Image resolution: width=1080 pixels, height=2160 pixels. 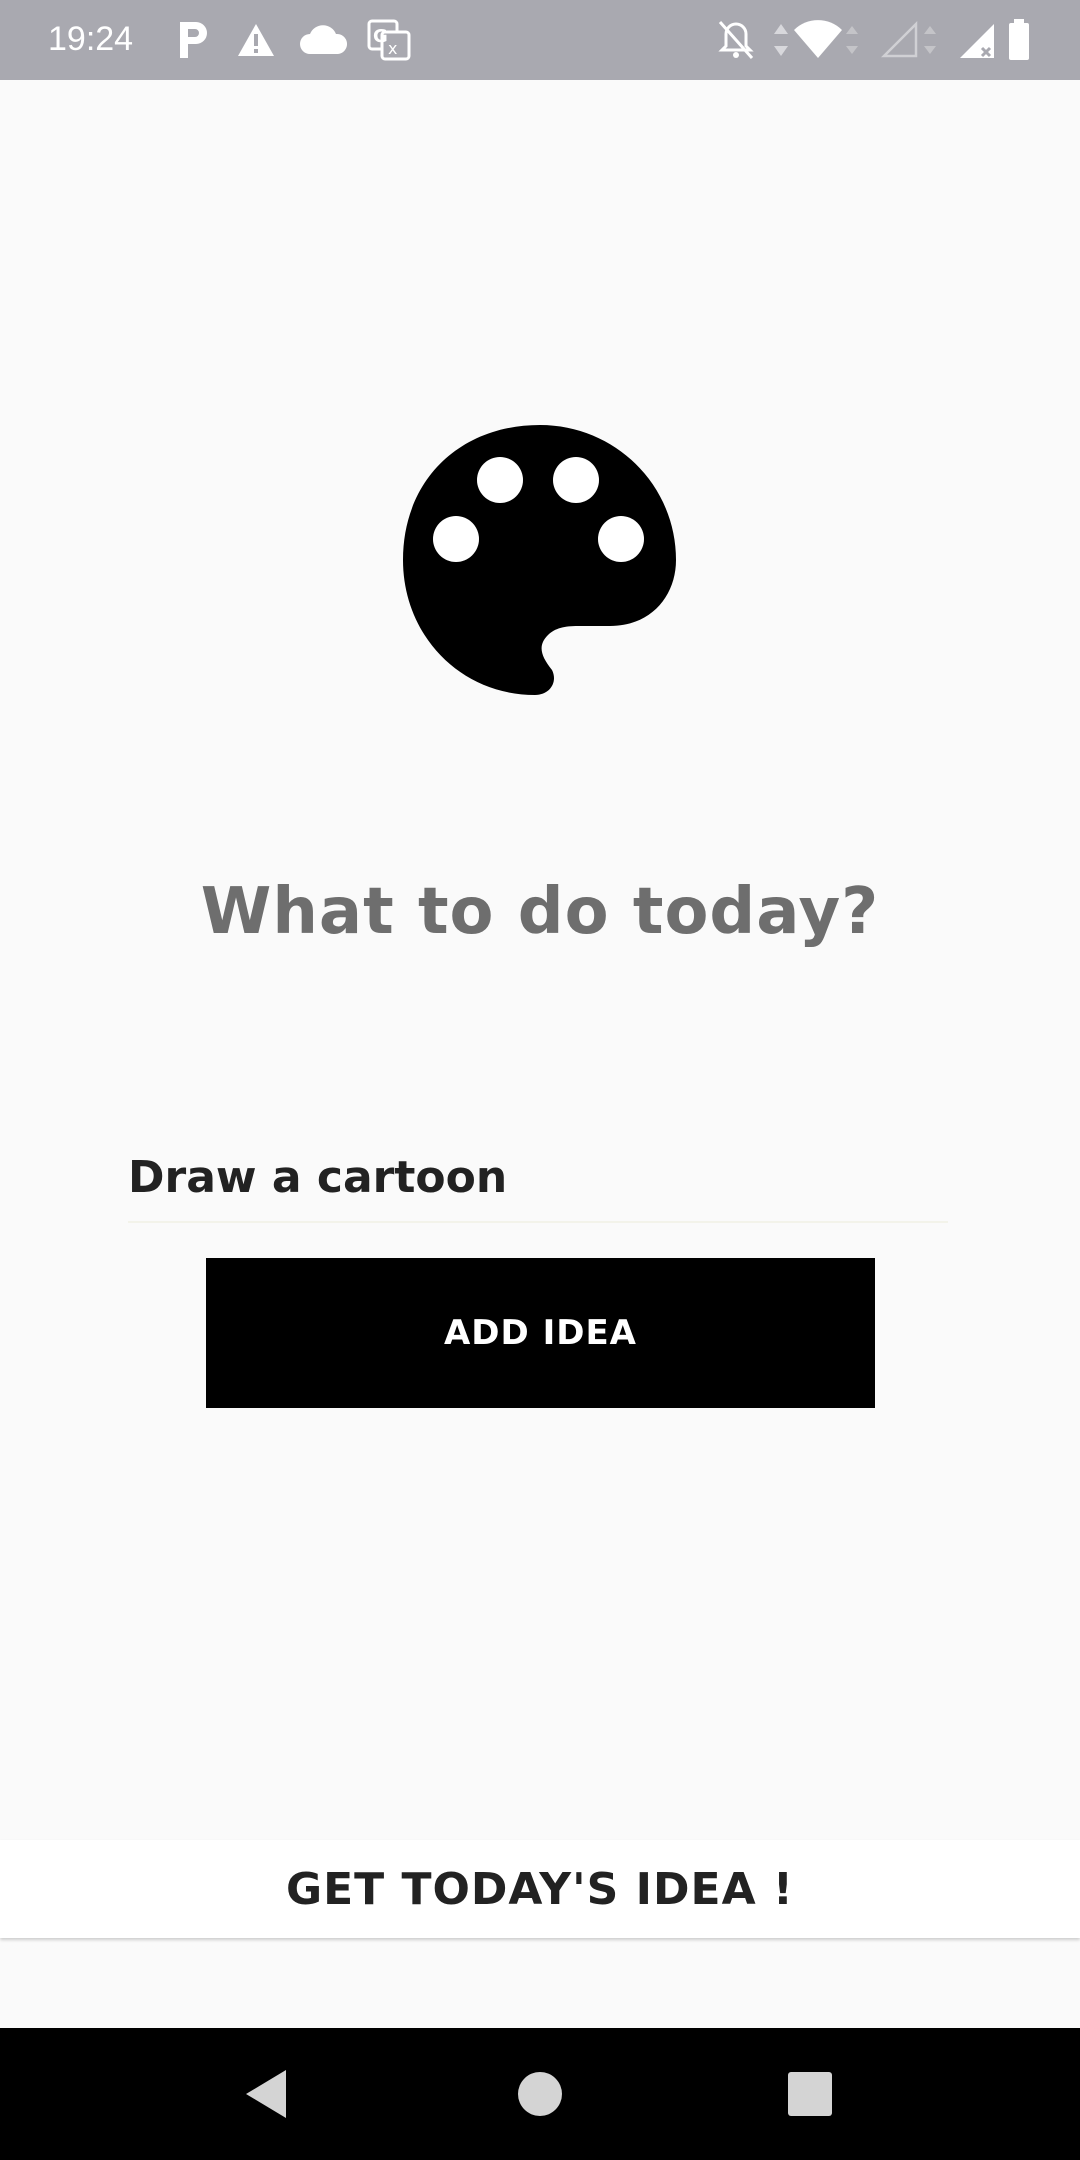 I want to click on cloud-icon, so click(x=324, y=39).